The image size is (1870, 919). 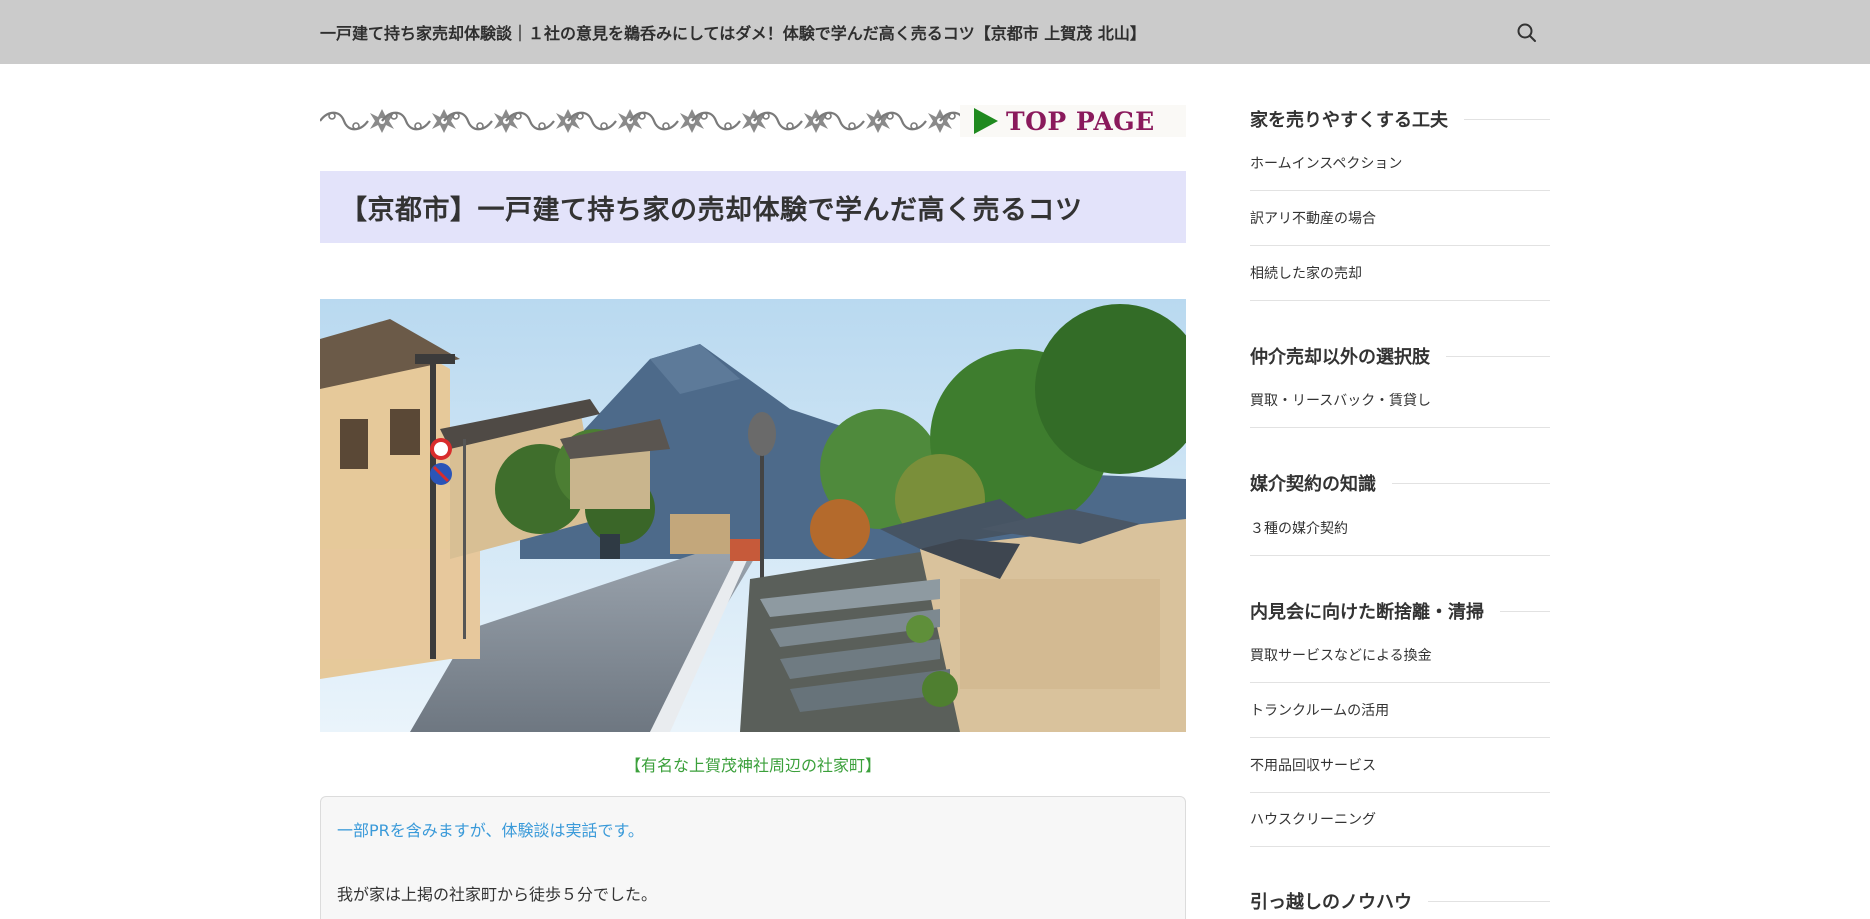 What do you see at coordinates (1331, 902) in the screenshot?
I see `sidebar-heading-text: 引っ越しのノウハウ` at bounding box center [1331, 902].